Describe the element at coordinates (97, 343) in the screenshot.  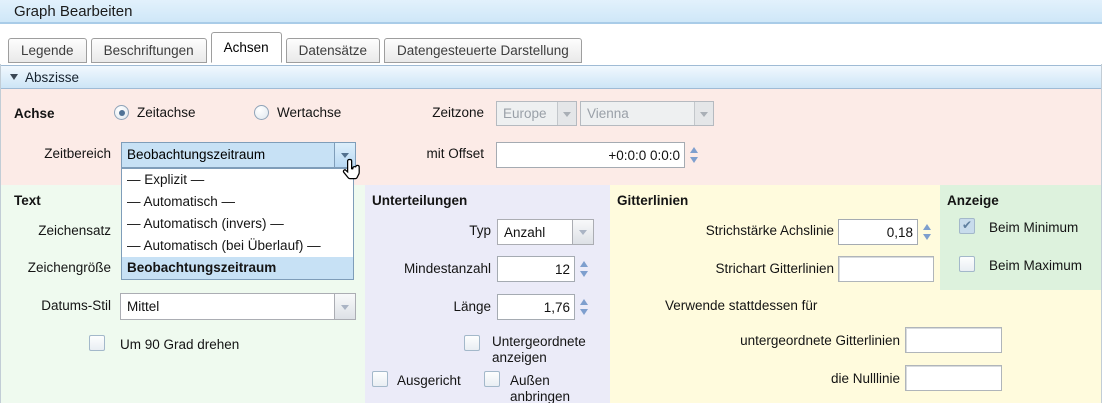
I see `rotate-90-checkbox` at that location.